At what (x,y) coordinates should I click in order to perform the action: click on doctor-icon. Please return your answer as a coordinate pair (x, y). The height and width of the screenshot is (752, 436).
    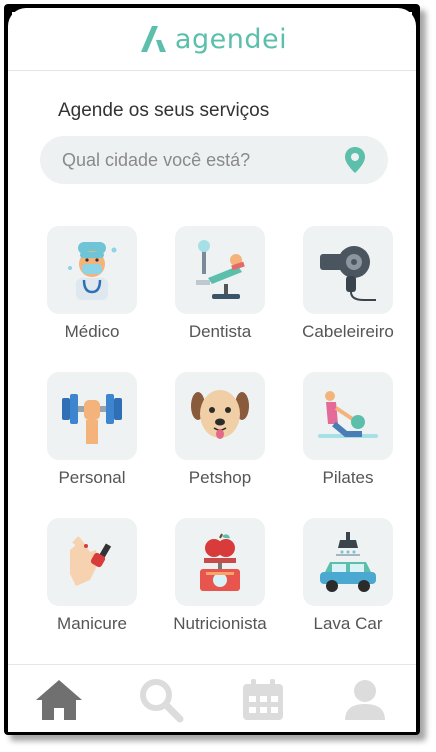
    Looking at the image, I should click on (92, 271).